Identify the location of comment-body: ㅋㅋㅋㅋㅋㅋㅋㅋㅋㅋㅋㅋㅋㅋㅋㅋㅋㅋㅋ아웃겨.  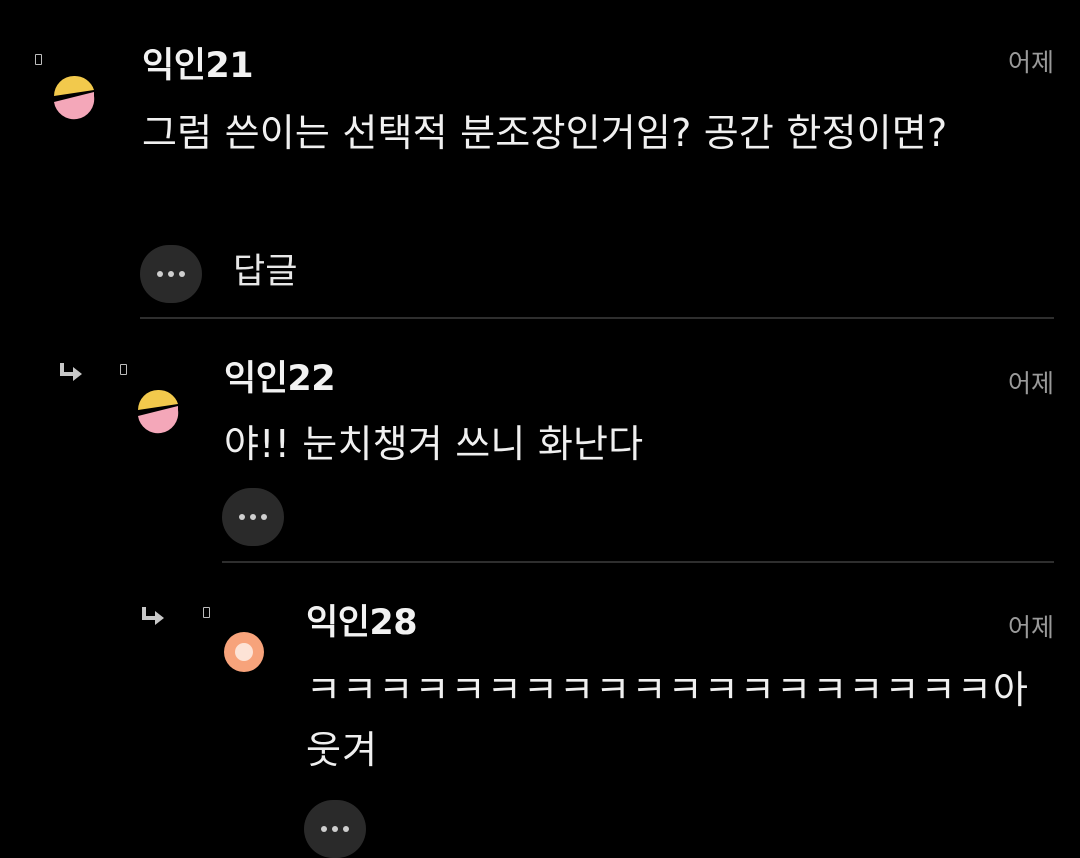
(668, 720).